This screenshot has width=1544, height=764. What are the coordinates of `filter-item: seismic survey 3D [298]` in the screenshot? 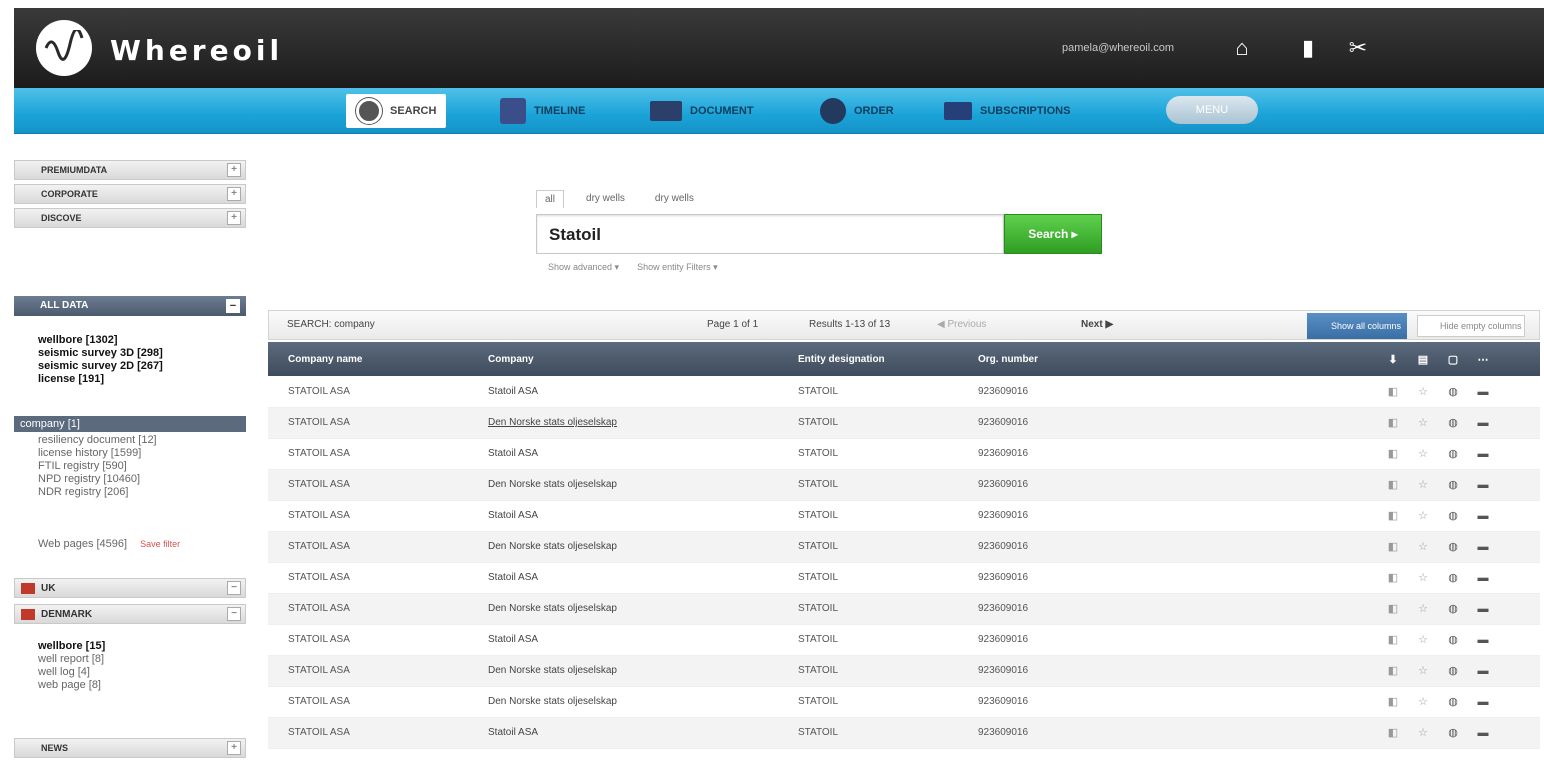 It's located at (100, 353).